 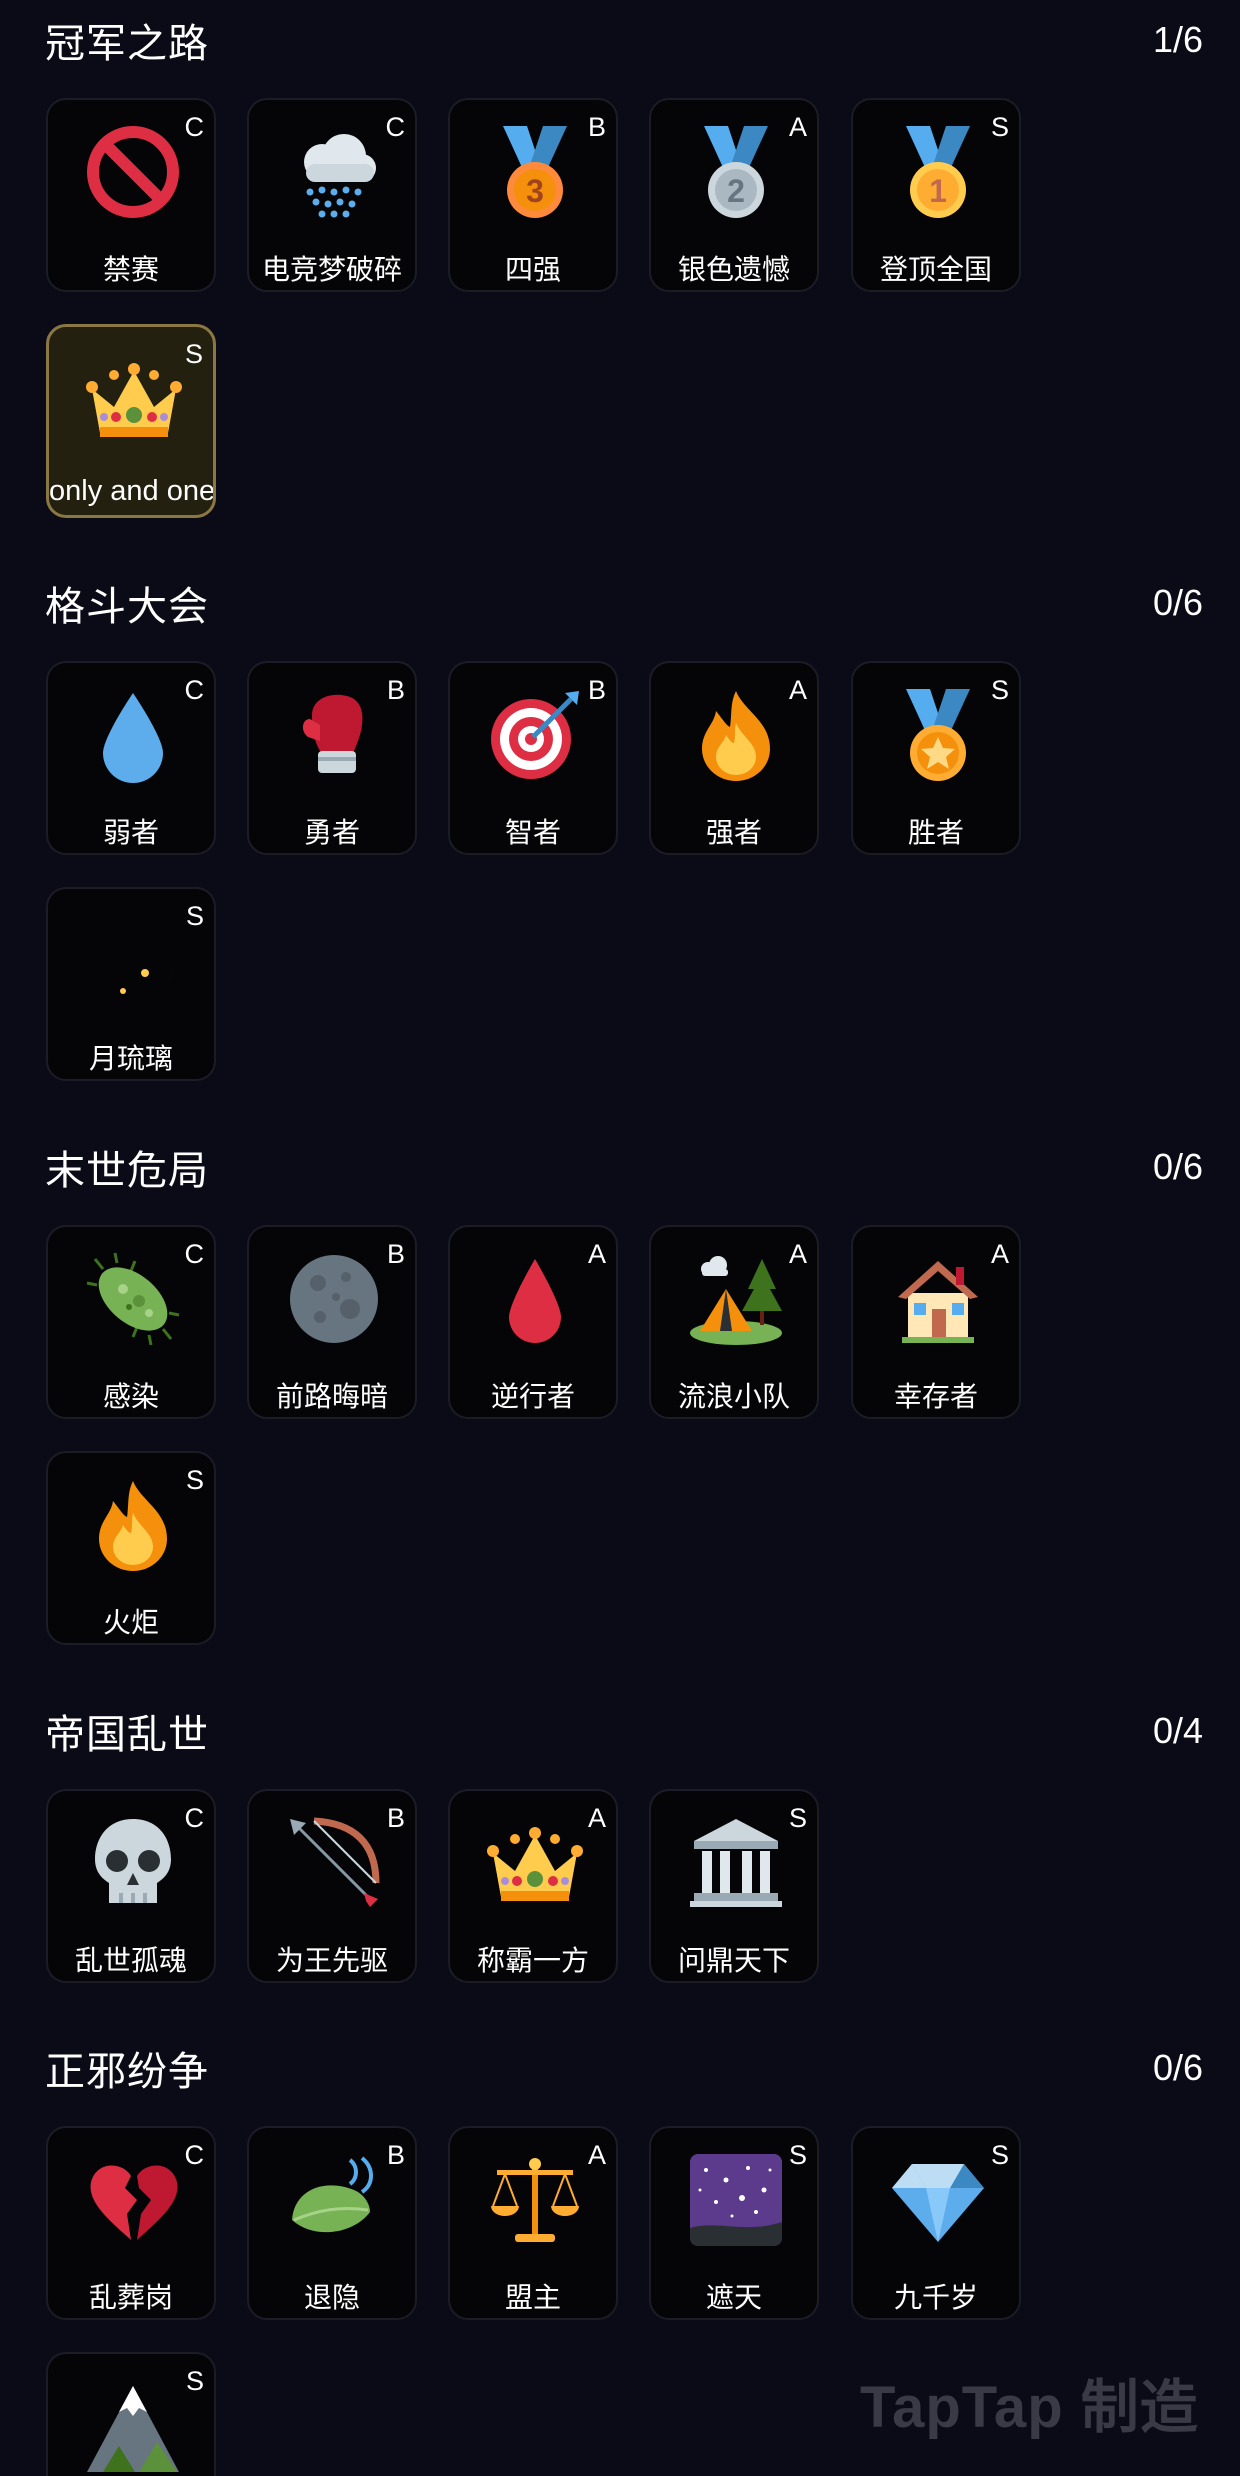 What do you see at coordinates (127, 1735) in the screenshot?
I see `section-title: 帝国乱世` at bounding box center [127, 1735].